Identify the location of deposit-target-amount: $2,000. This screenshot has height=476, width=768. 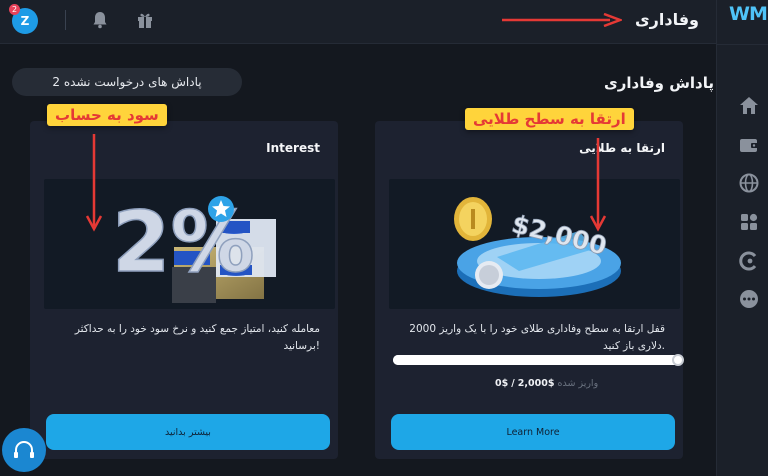
(536, 383).